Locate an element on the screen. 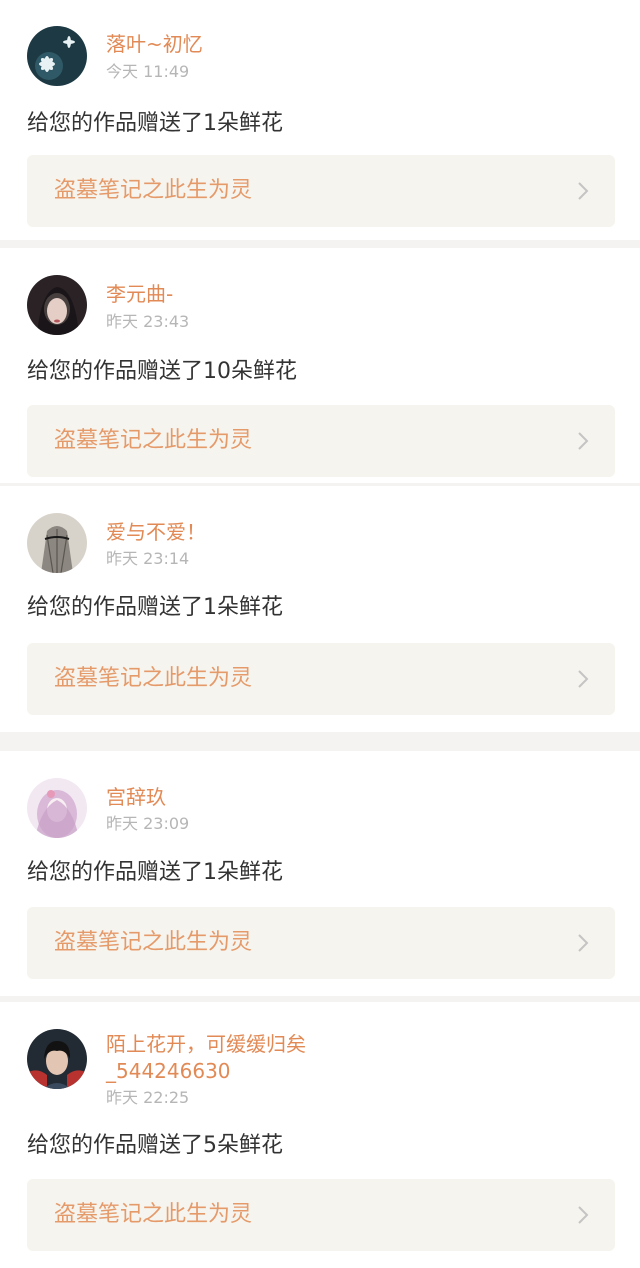 The width and height of the screenshot is (640, 1268). username: 李元曲- is located at coordinates (139, 294).